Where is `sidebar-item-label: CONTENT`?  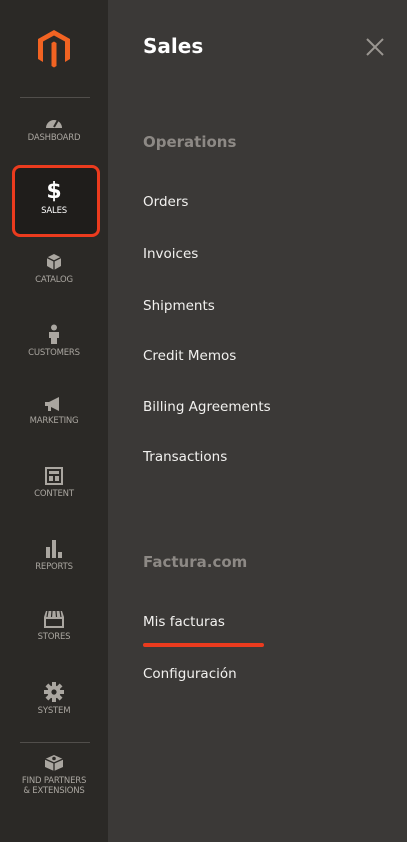 sidebar-item-label: CONTENT is located at coordinates (54, 494).